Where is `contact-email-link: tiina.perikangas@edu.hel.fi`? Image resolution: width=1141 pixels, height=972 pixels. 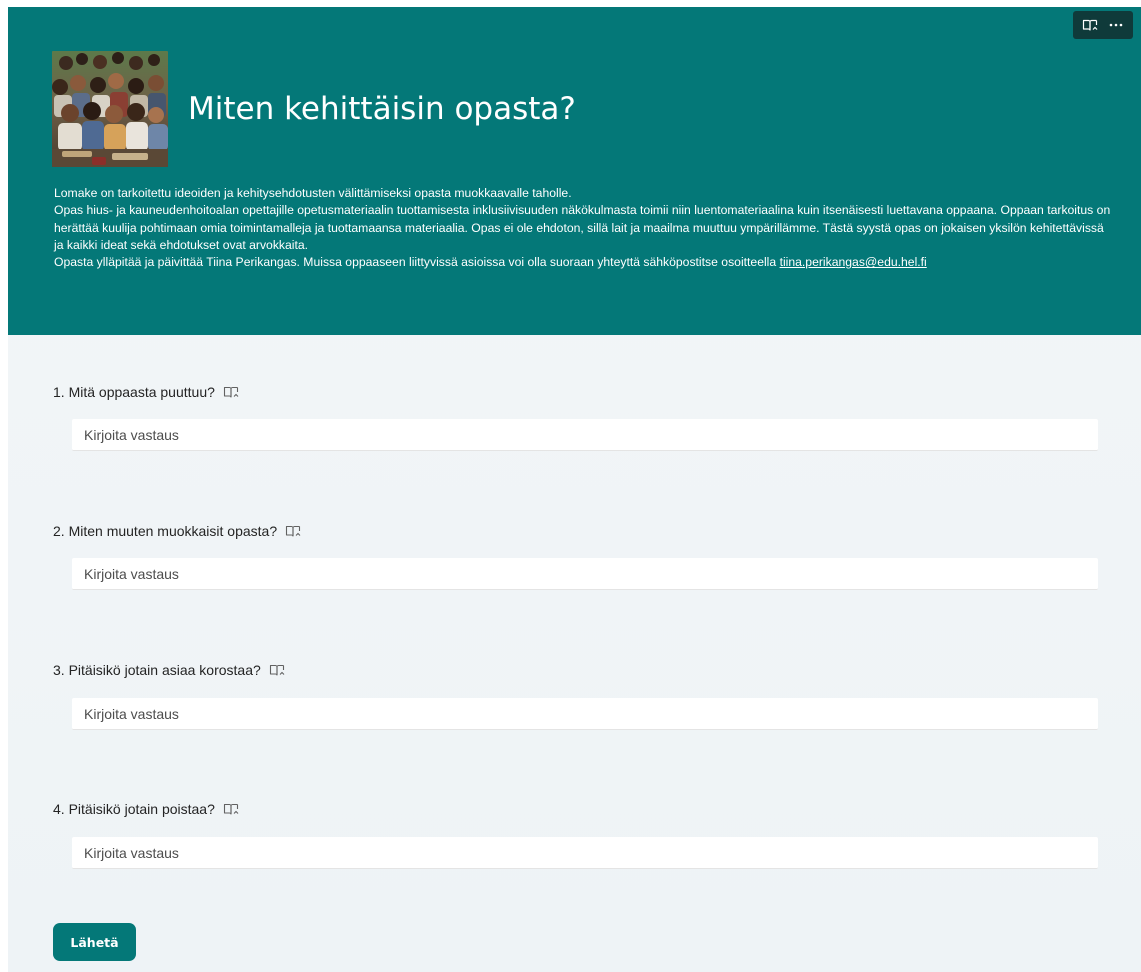 contact-email-link: tiina.perikangas@edu.hel.fi is located at coordinates (853, 262).